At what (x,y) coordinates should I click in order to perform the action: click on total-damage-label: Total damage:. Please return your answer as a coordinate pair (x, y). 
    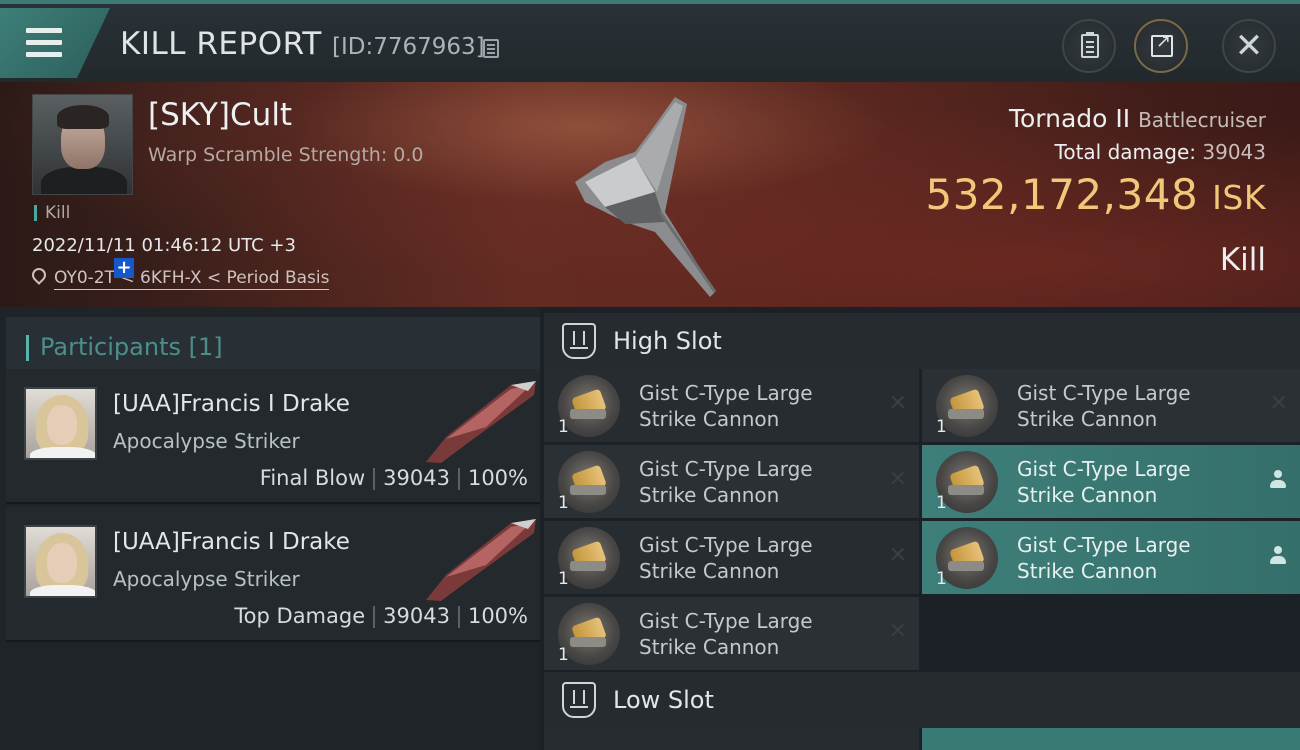
    Looking at the image, I should click on (1125, 152).